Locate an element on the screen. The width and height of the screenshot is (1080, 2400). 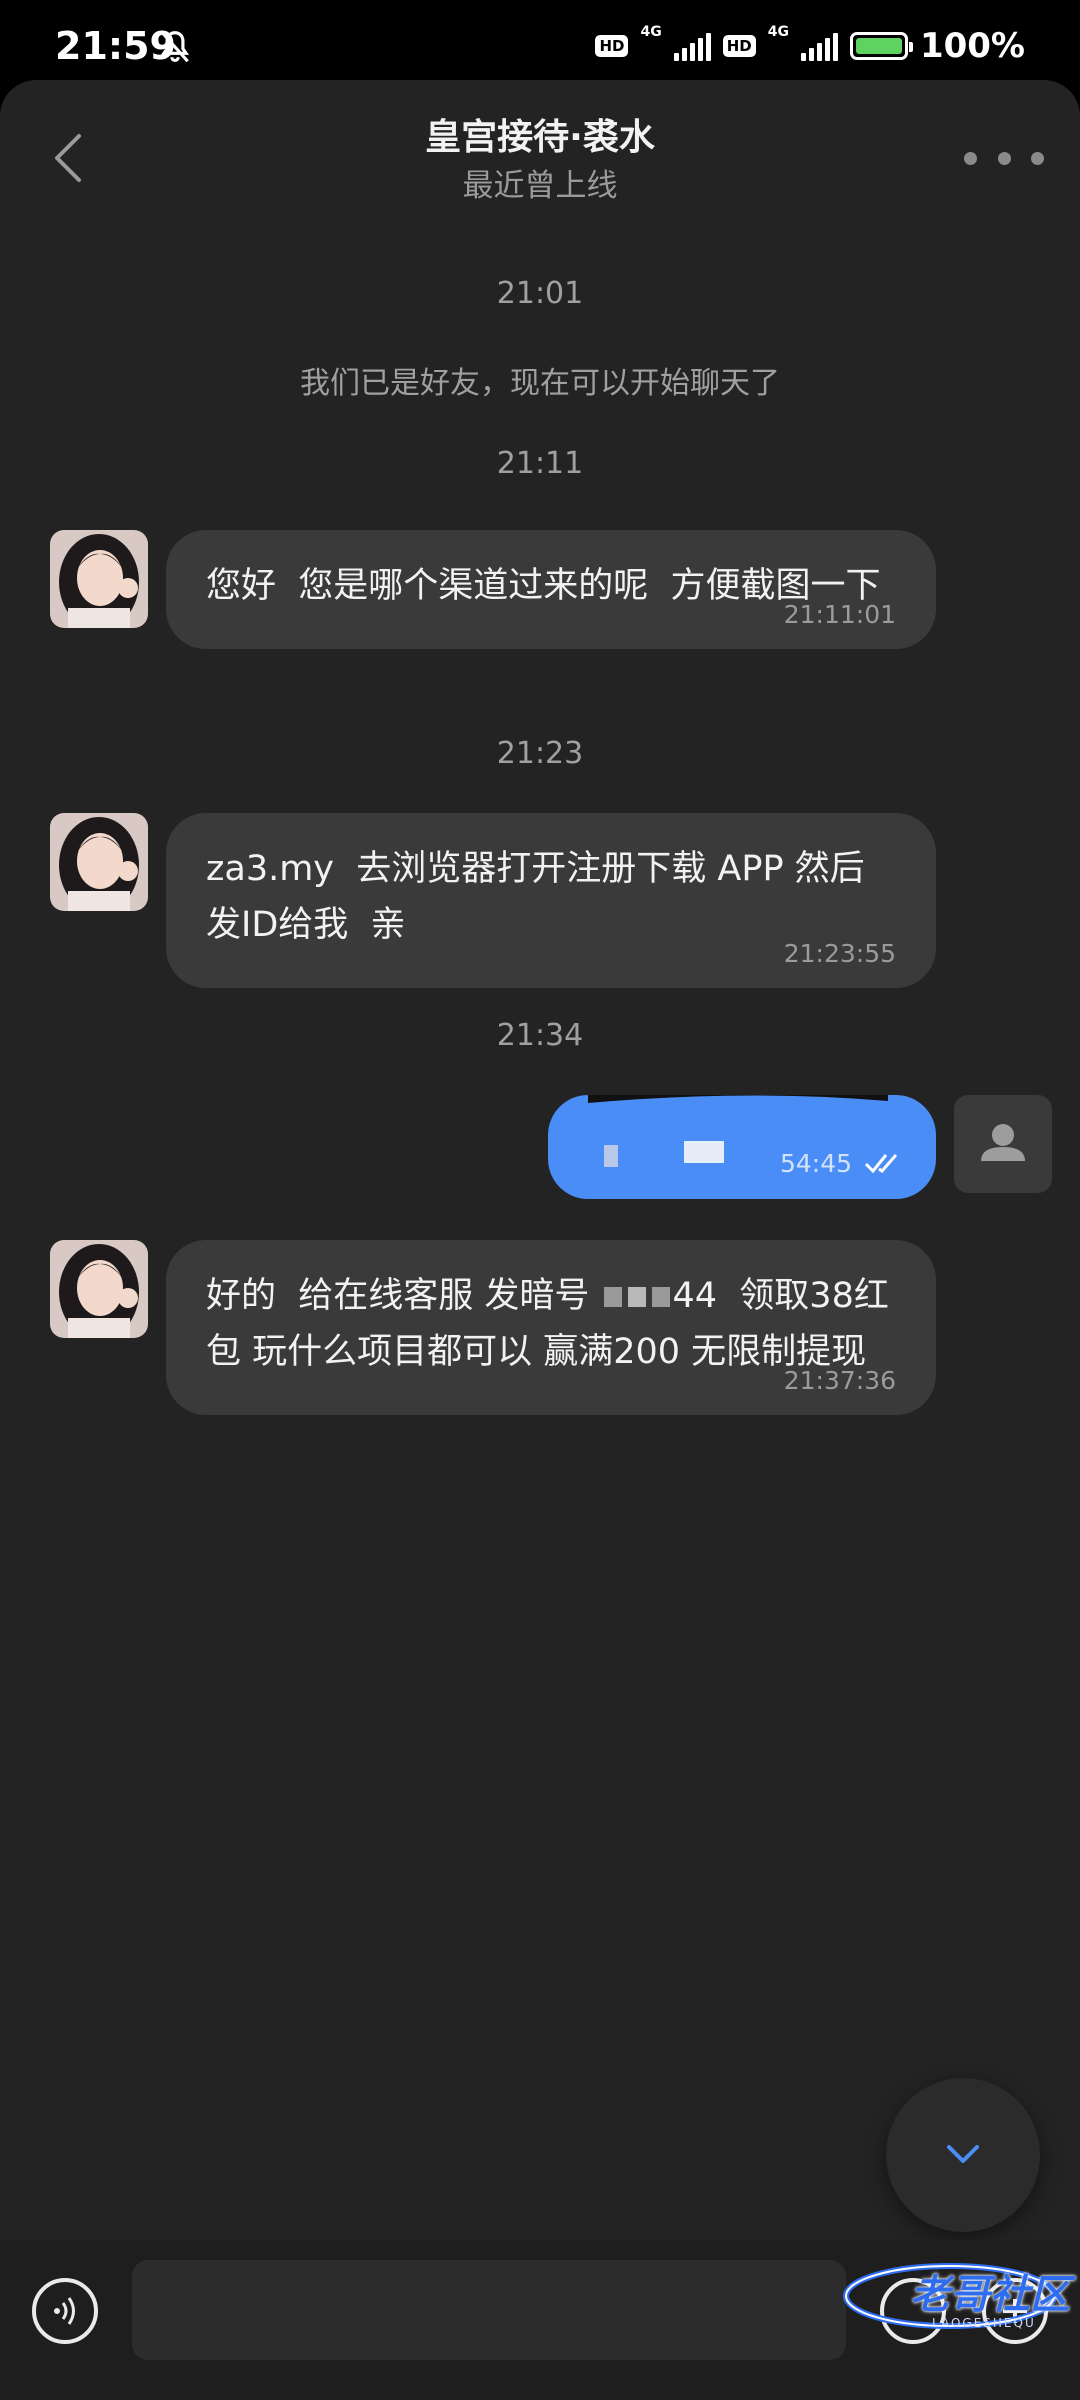
time-divider: 21:01 is located at coordinates (540, 293).